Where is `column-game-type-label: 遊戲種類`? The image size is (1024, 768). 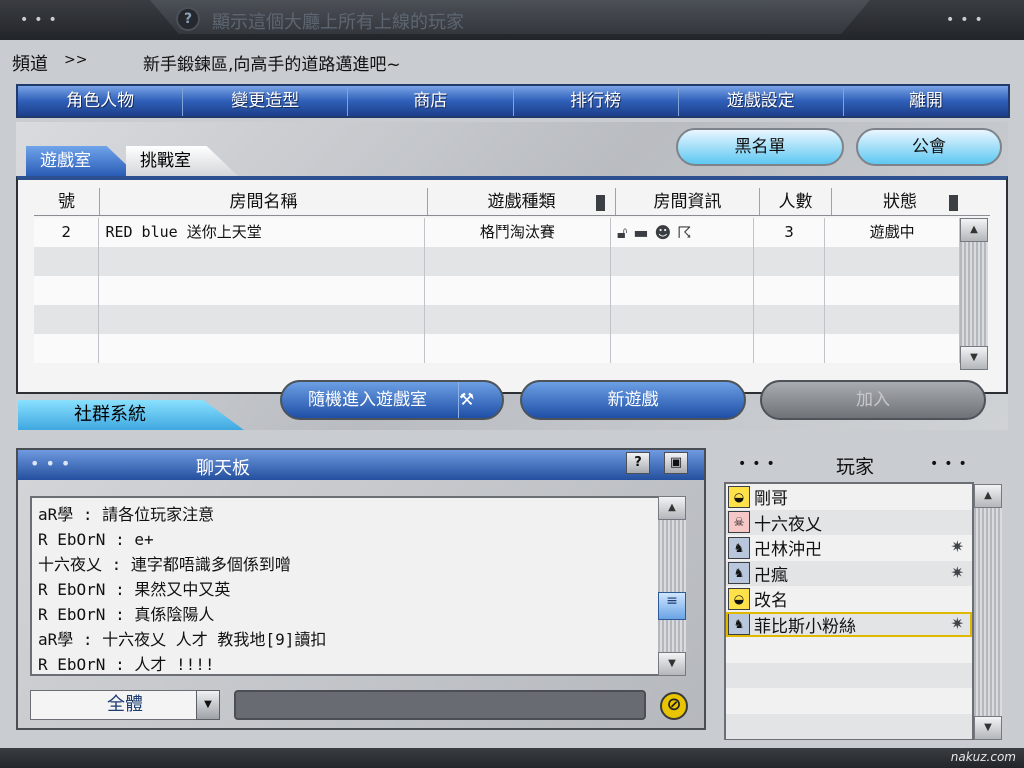 column-game-type-label: 遊戲種類 is located at coordinates (521, 202).